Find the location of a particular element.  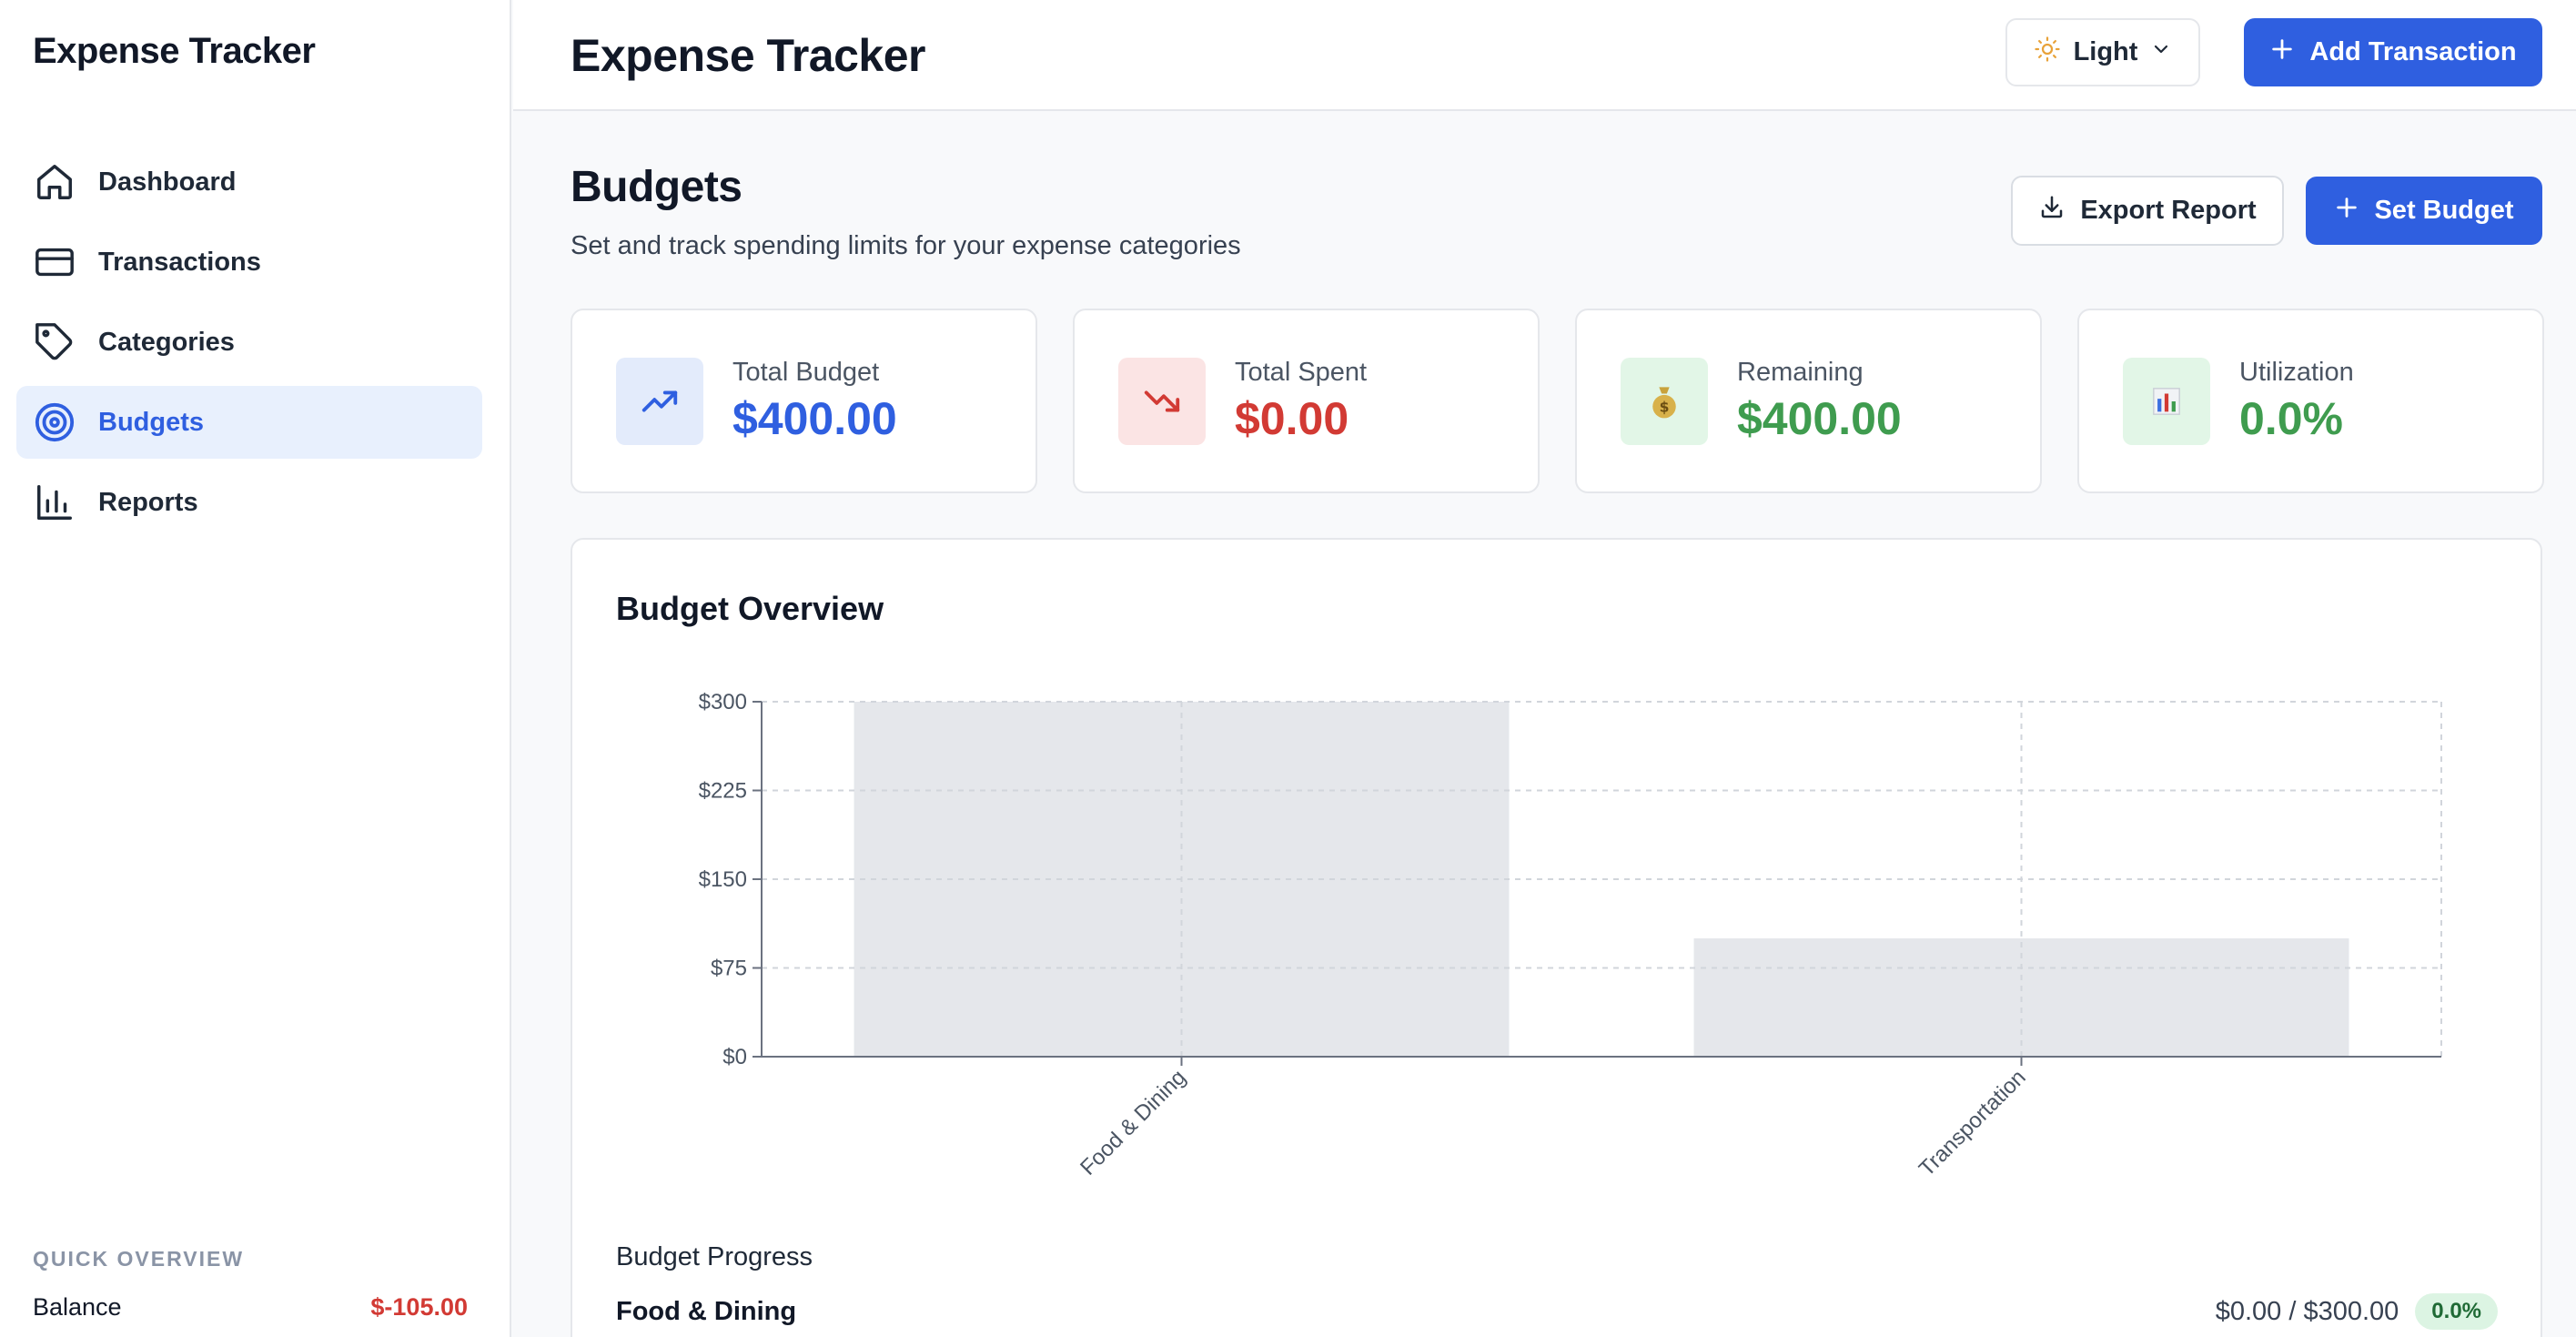

y-tick-label: $0 is located at coordinates (734, 1057).